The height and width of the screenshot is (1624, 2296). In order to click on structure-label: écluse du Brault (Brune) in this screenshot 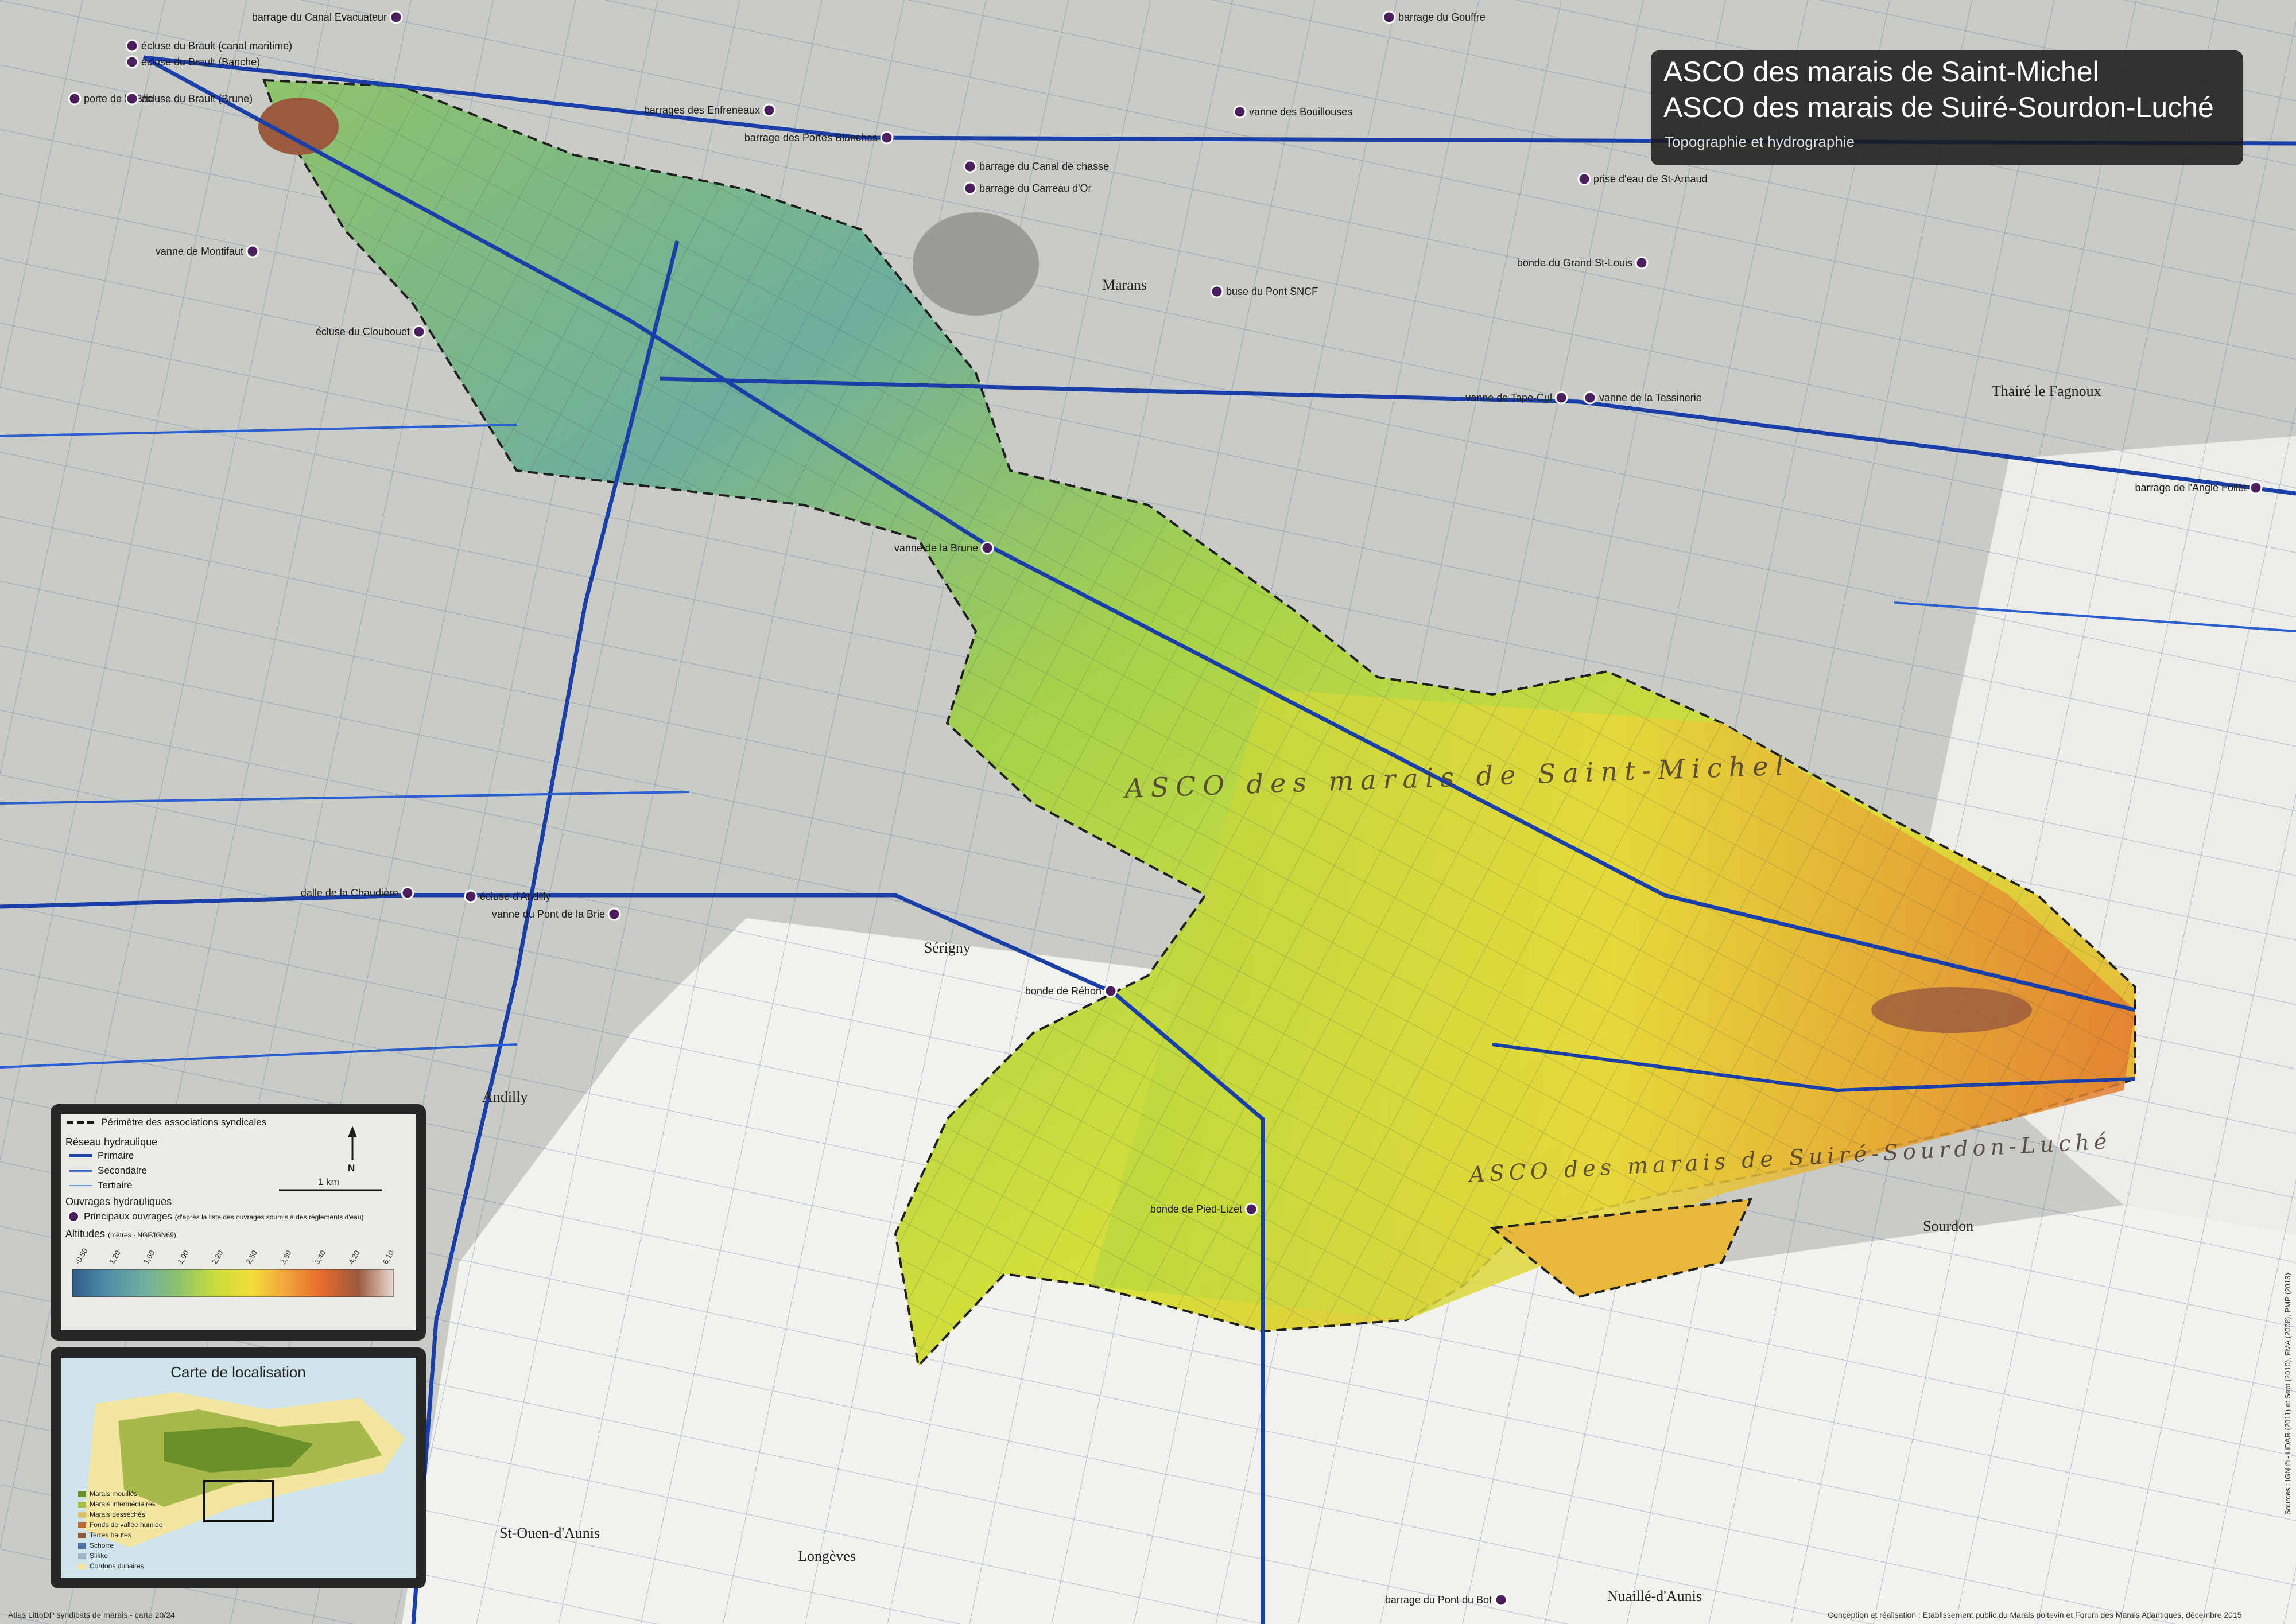, I will do `click(197, 98)`.